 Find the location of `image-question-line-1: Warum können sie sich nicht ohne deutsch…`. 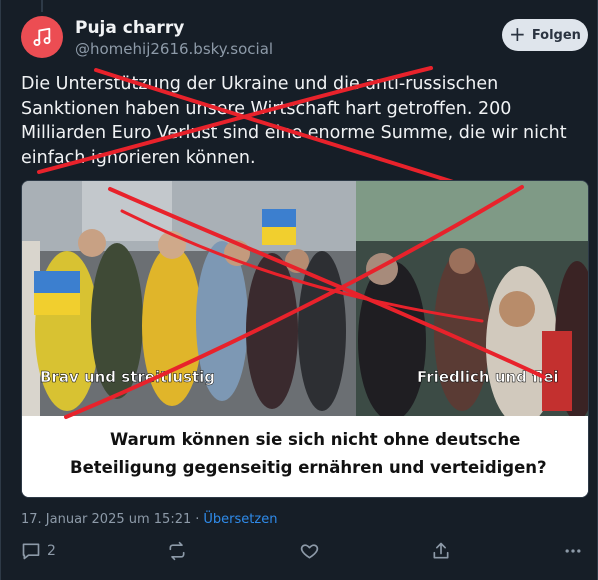

image-question-line-1: Warum können sie sich nicht ohne deutsch… is located at coordinates (315, 439).